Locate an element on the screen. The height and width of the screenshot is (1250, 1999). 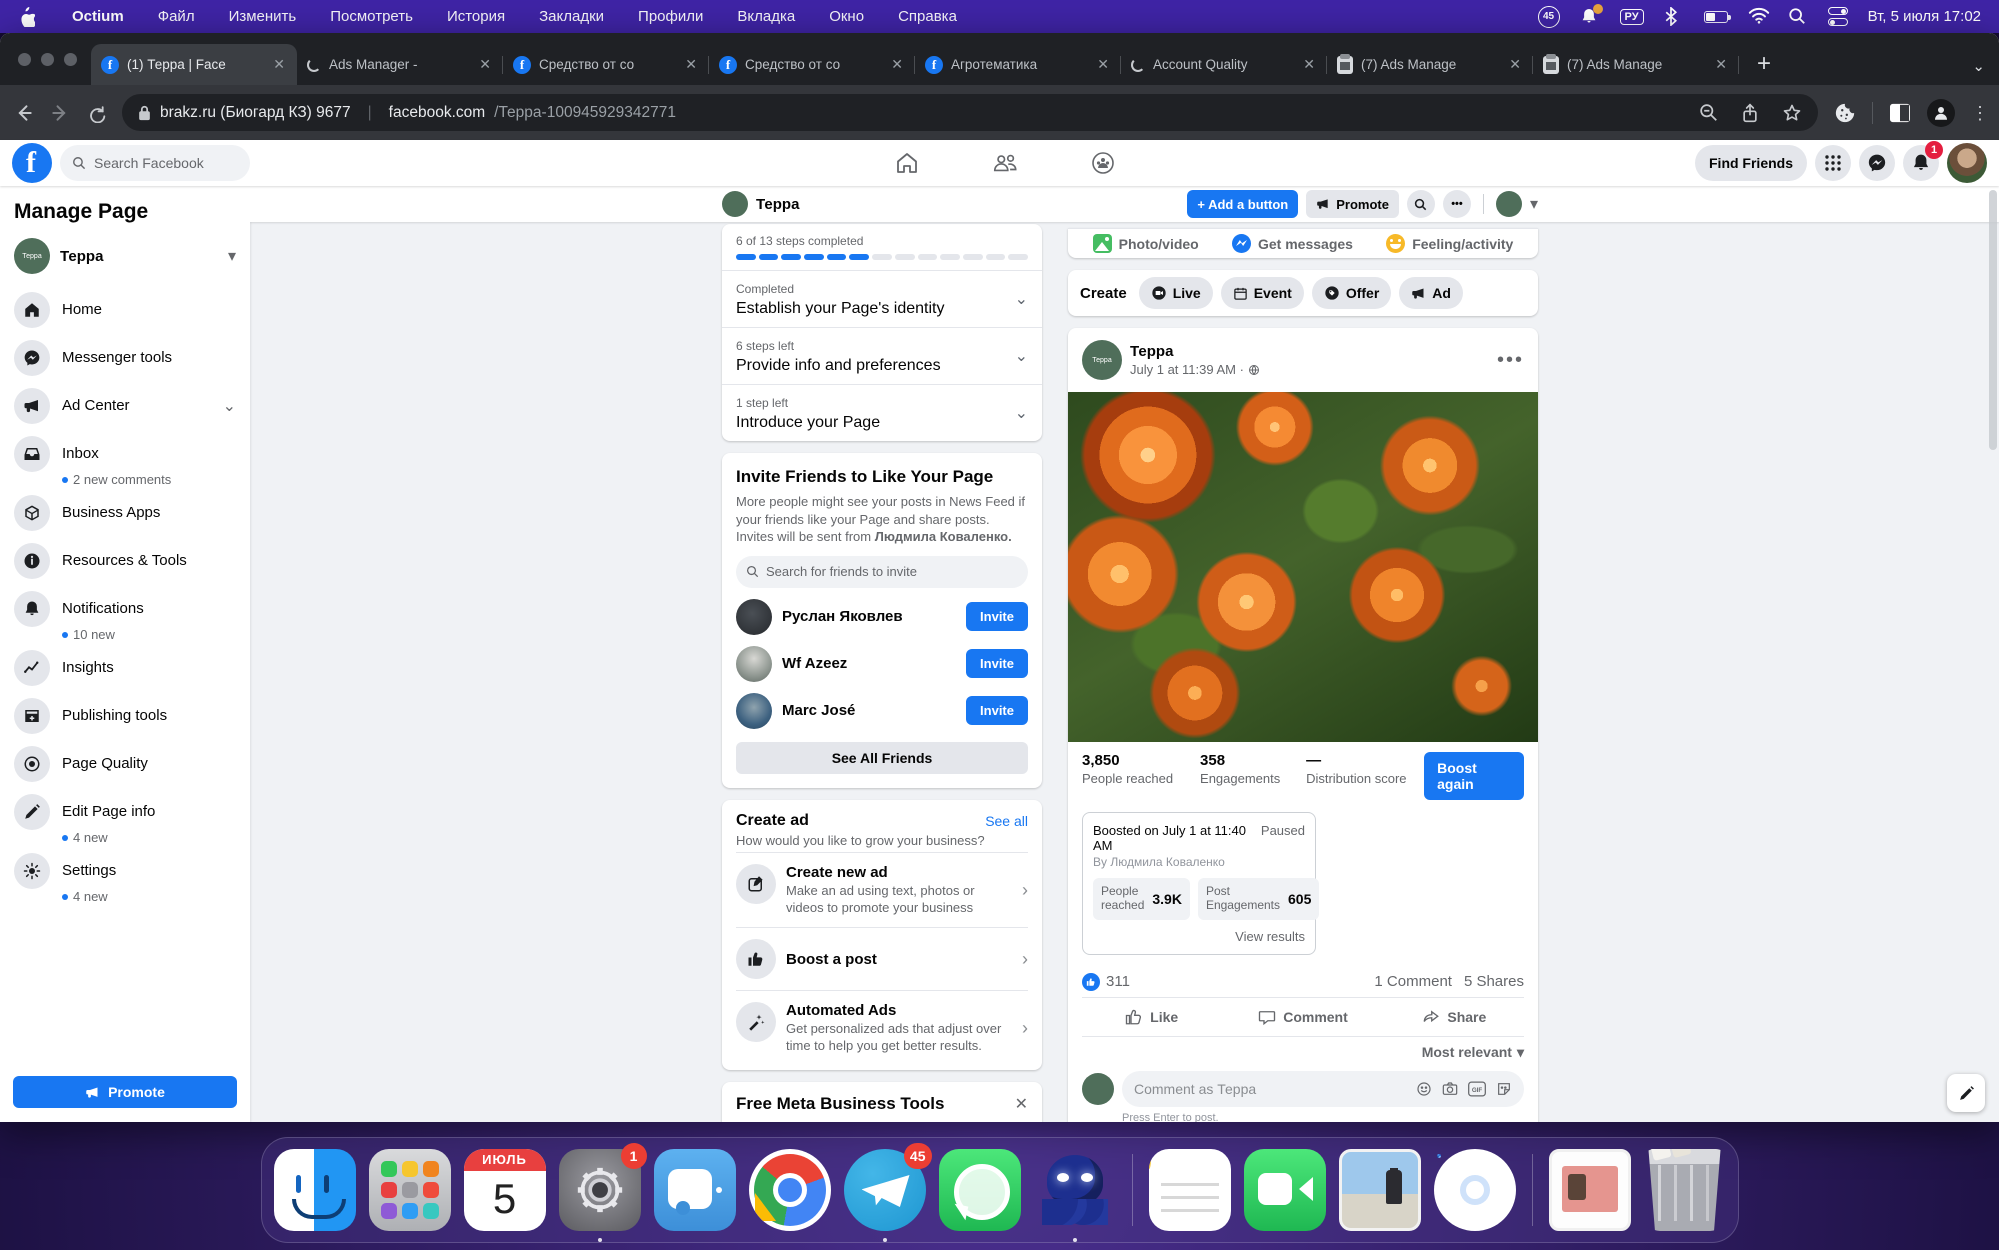
tab-agrotematika: f Агротематика ✕ is located at coordinates (1018, 64).